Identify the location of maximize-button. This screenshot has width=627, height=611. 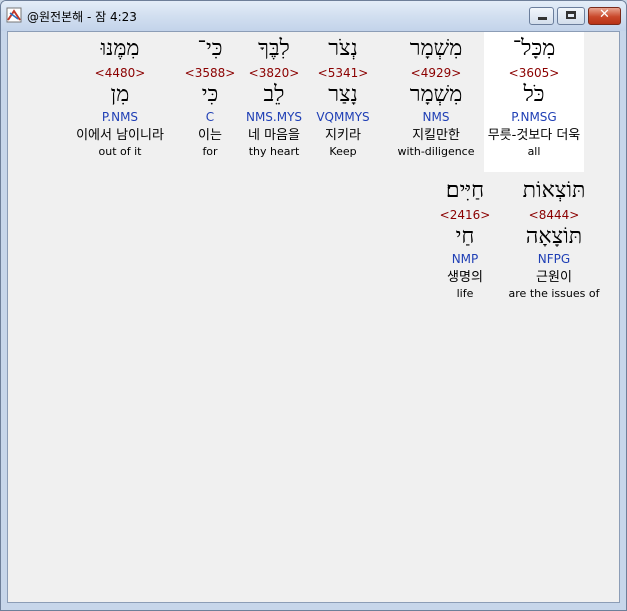
(571, 16).